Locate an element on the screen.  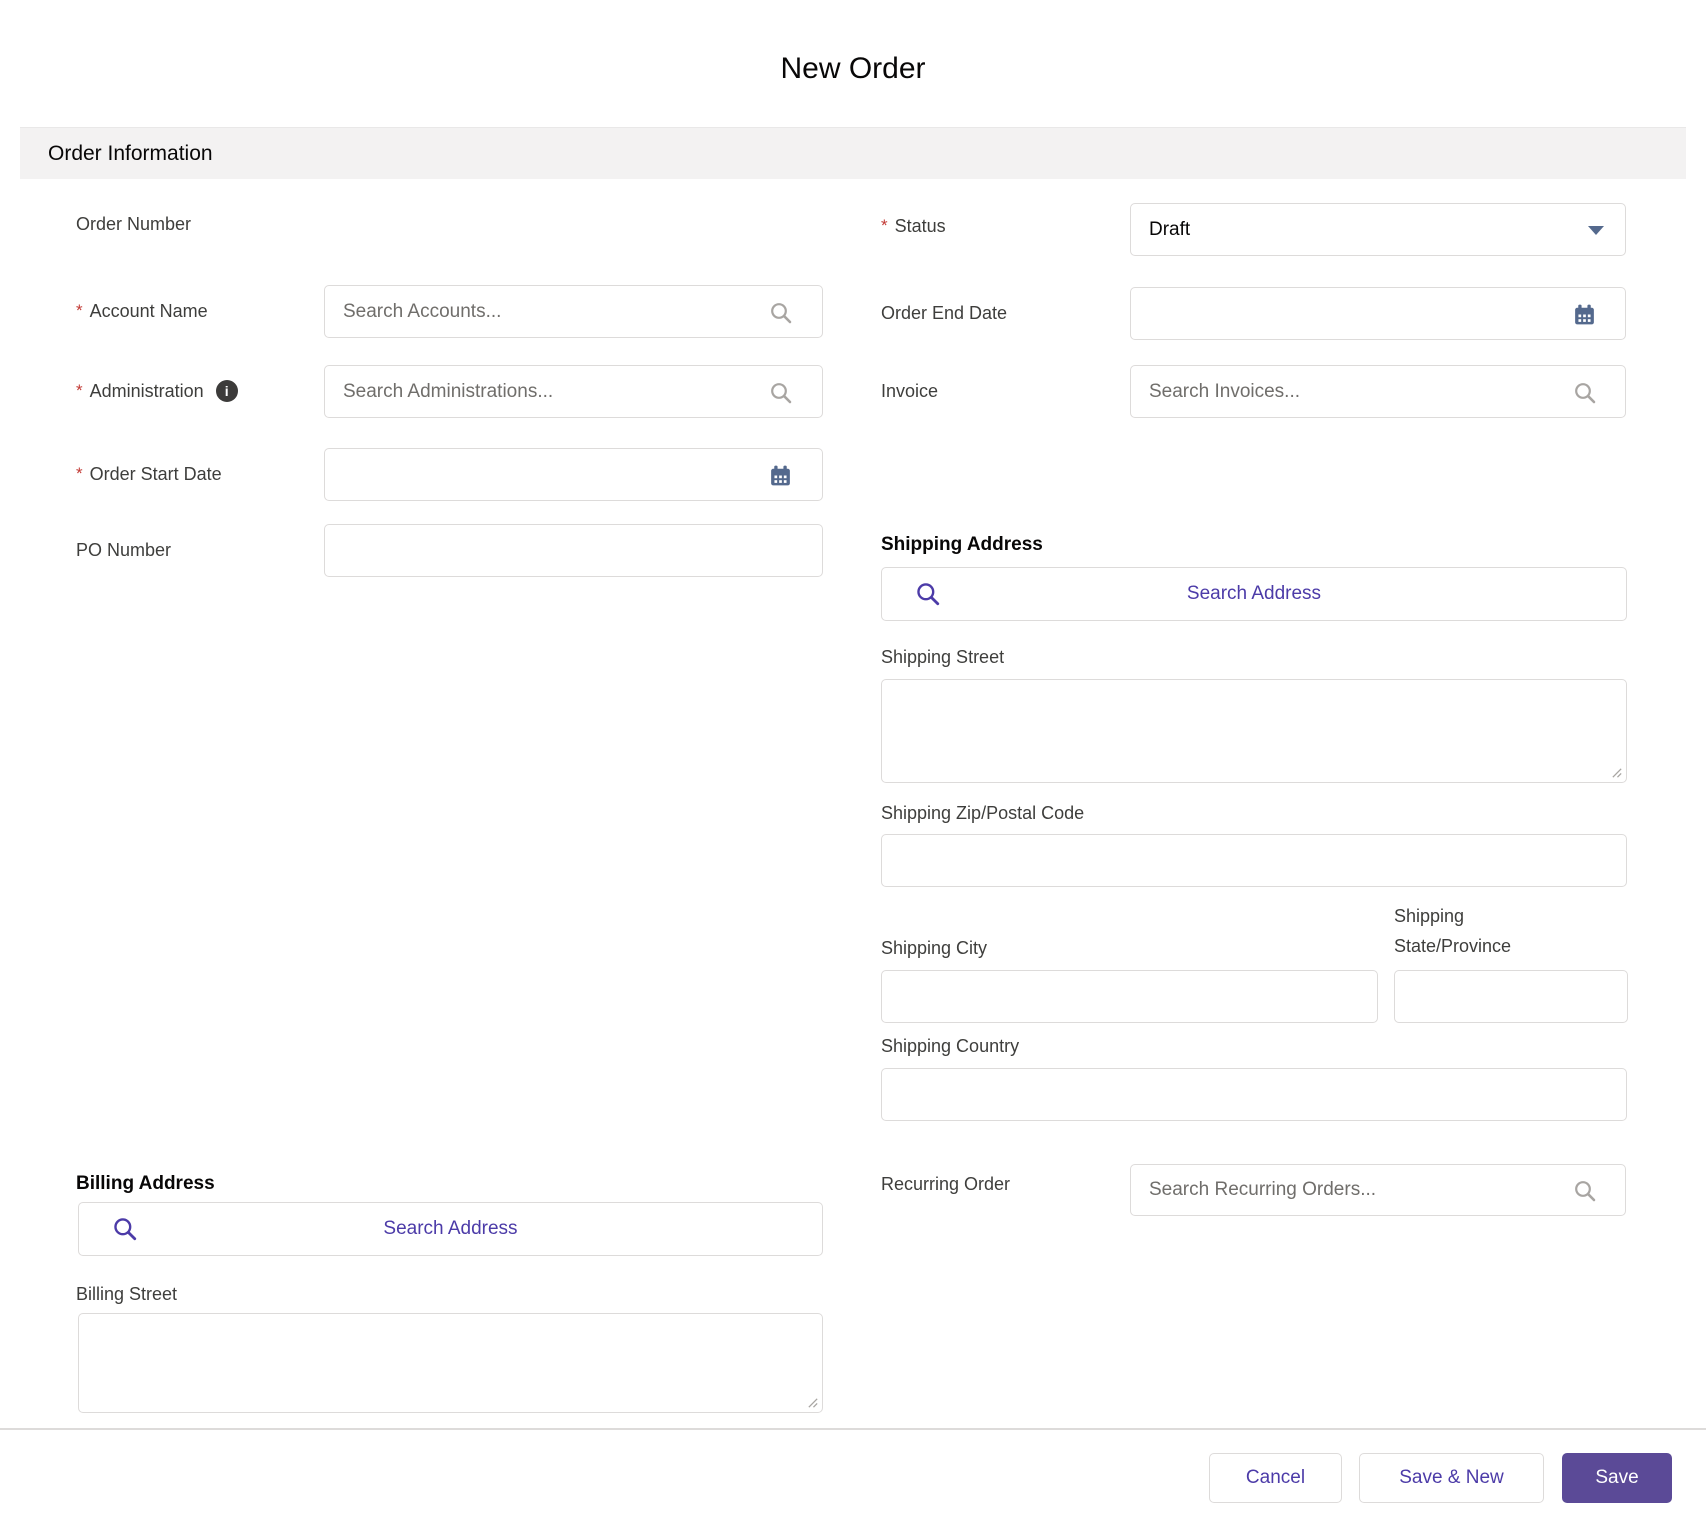
po-number-label: PO Number is located at coordinates (124, 550).